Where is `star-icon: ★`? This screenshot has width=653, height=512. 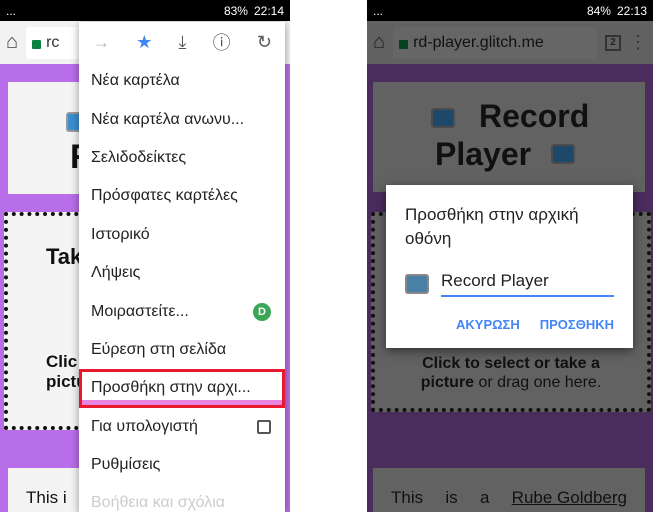
star-icon: ★ is located at coordinates (144, 42).